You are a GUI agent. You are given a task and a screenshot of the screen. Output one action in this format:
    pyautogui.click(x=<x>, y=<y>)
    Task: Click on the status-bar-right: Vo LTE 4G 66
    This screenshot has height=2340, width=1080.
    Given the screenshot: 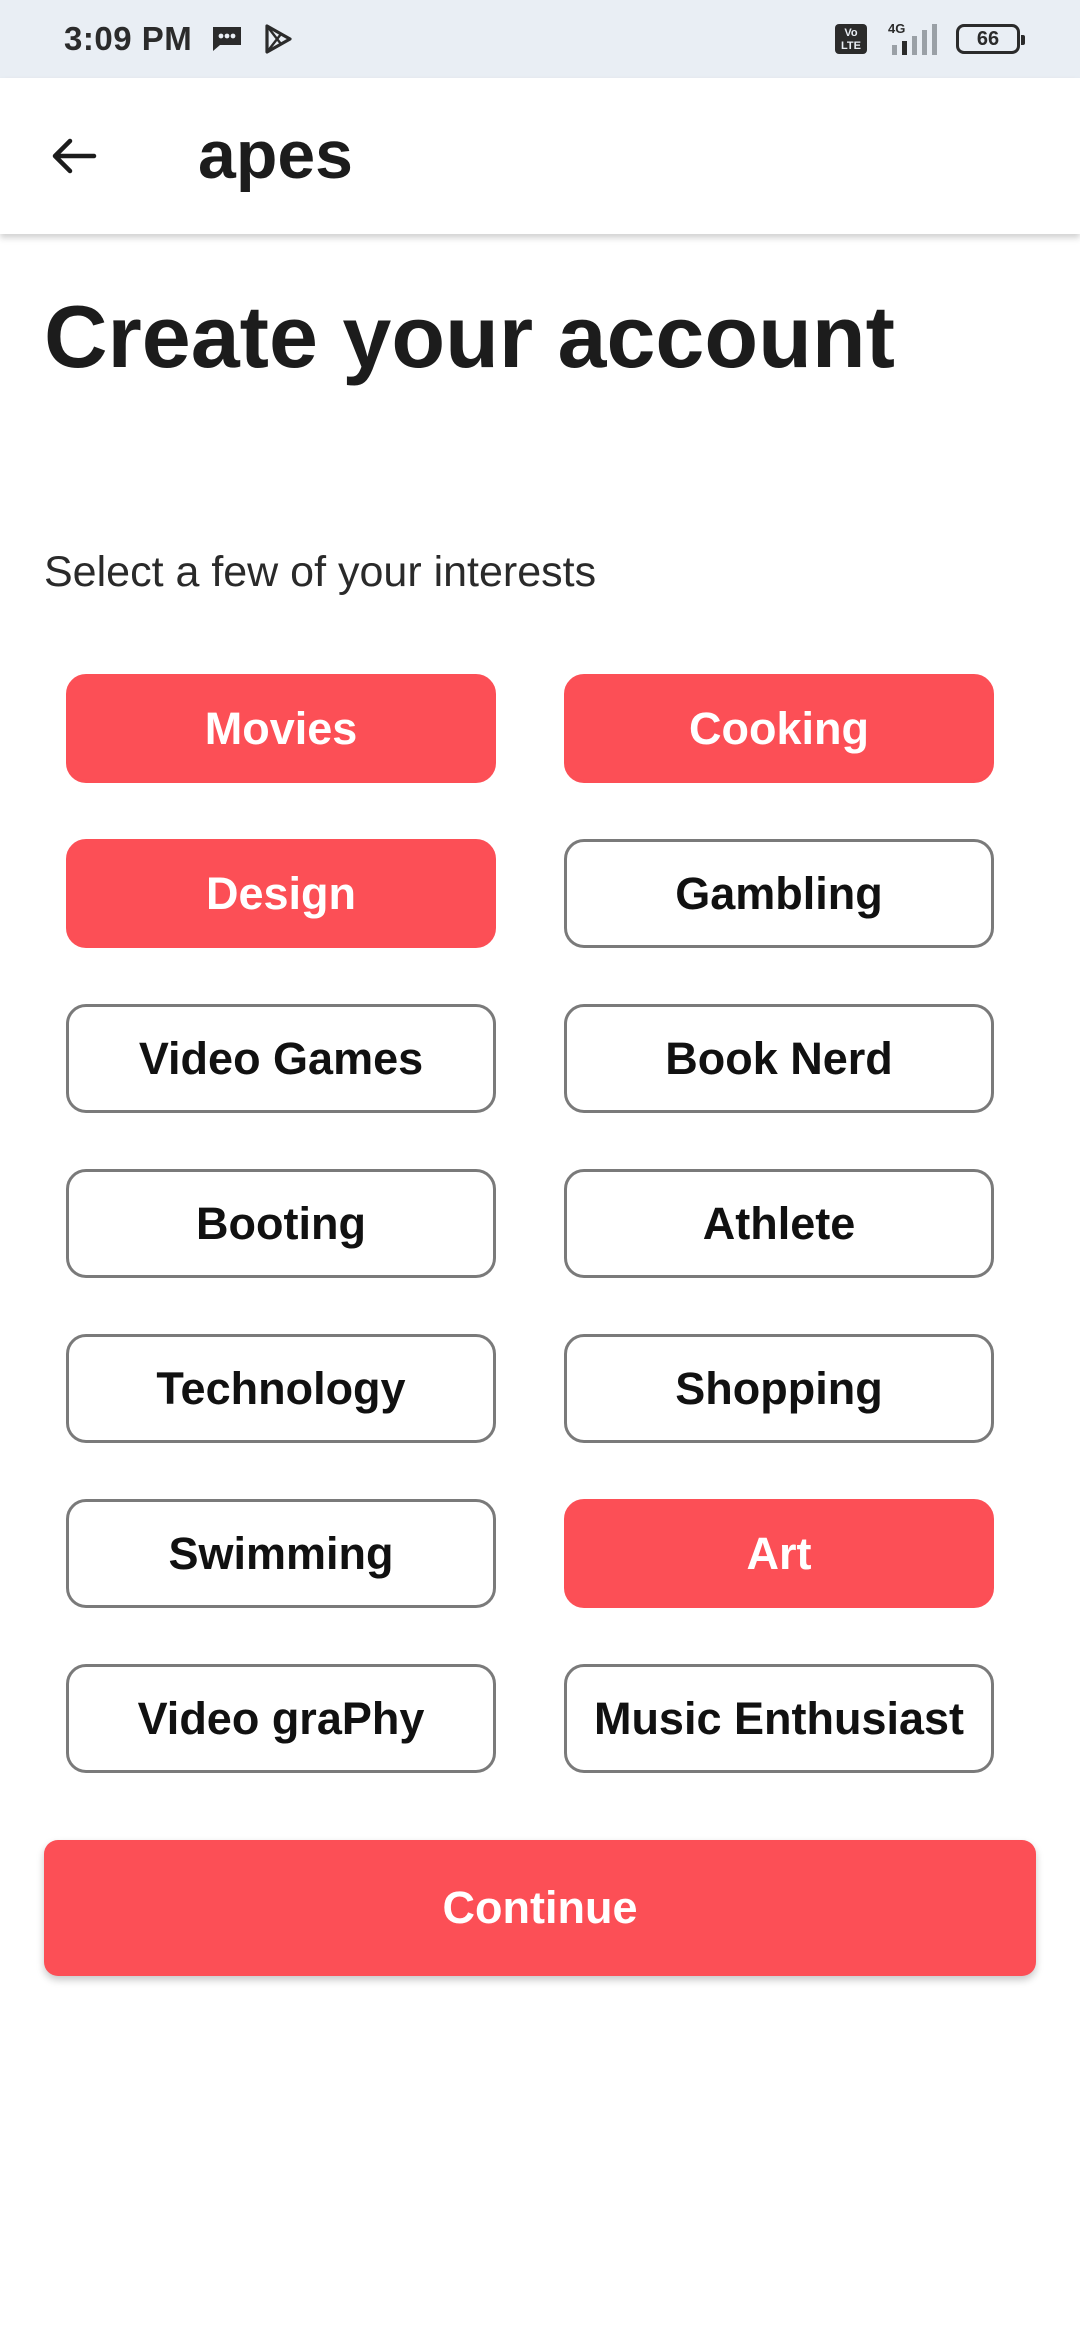 What is the action you would take?
    pyautogui.click(x=929, y=39)
    